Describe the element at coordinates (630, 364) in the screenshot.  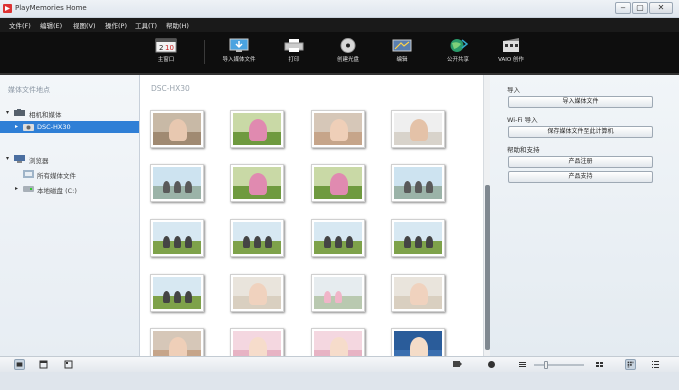
I see `grid-view-icon` at that location.